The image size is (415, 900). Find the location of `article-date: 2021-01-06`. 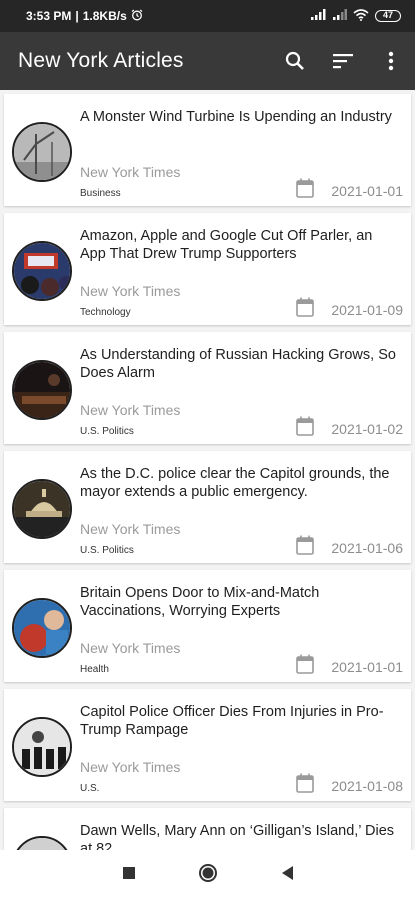

article-date: 2021-01-06 is located at coordinates (367, 548).